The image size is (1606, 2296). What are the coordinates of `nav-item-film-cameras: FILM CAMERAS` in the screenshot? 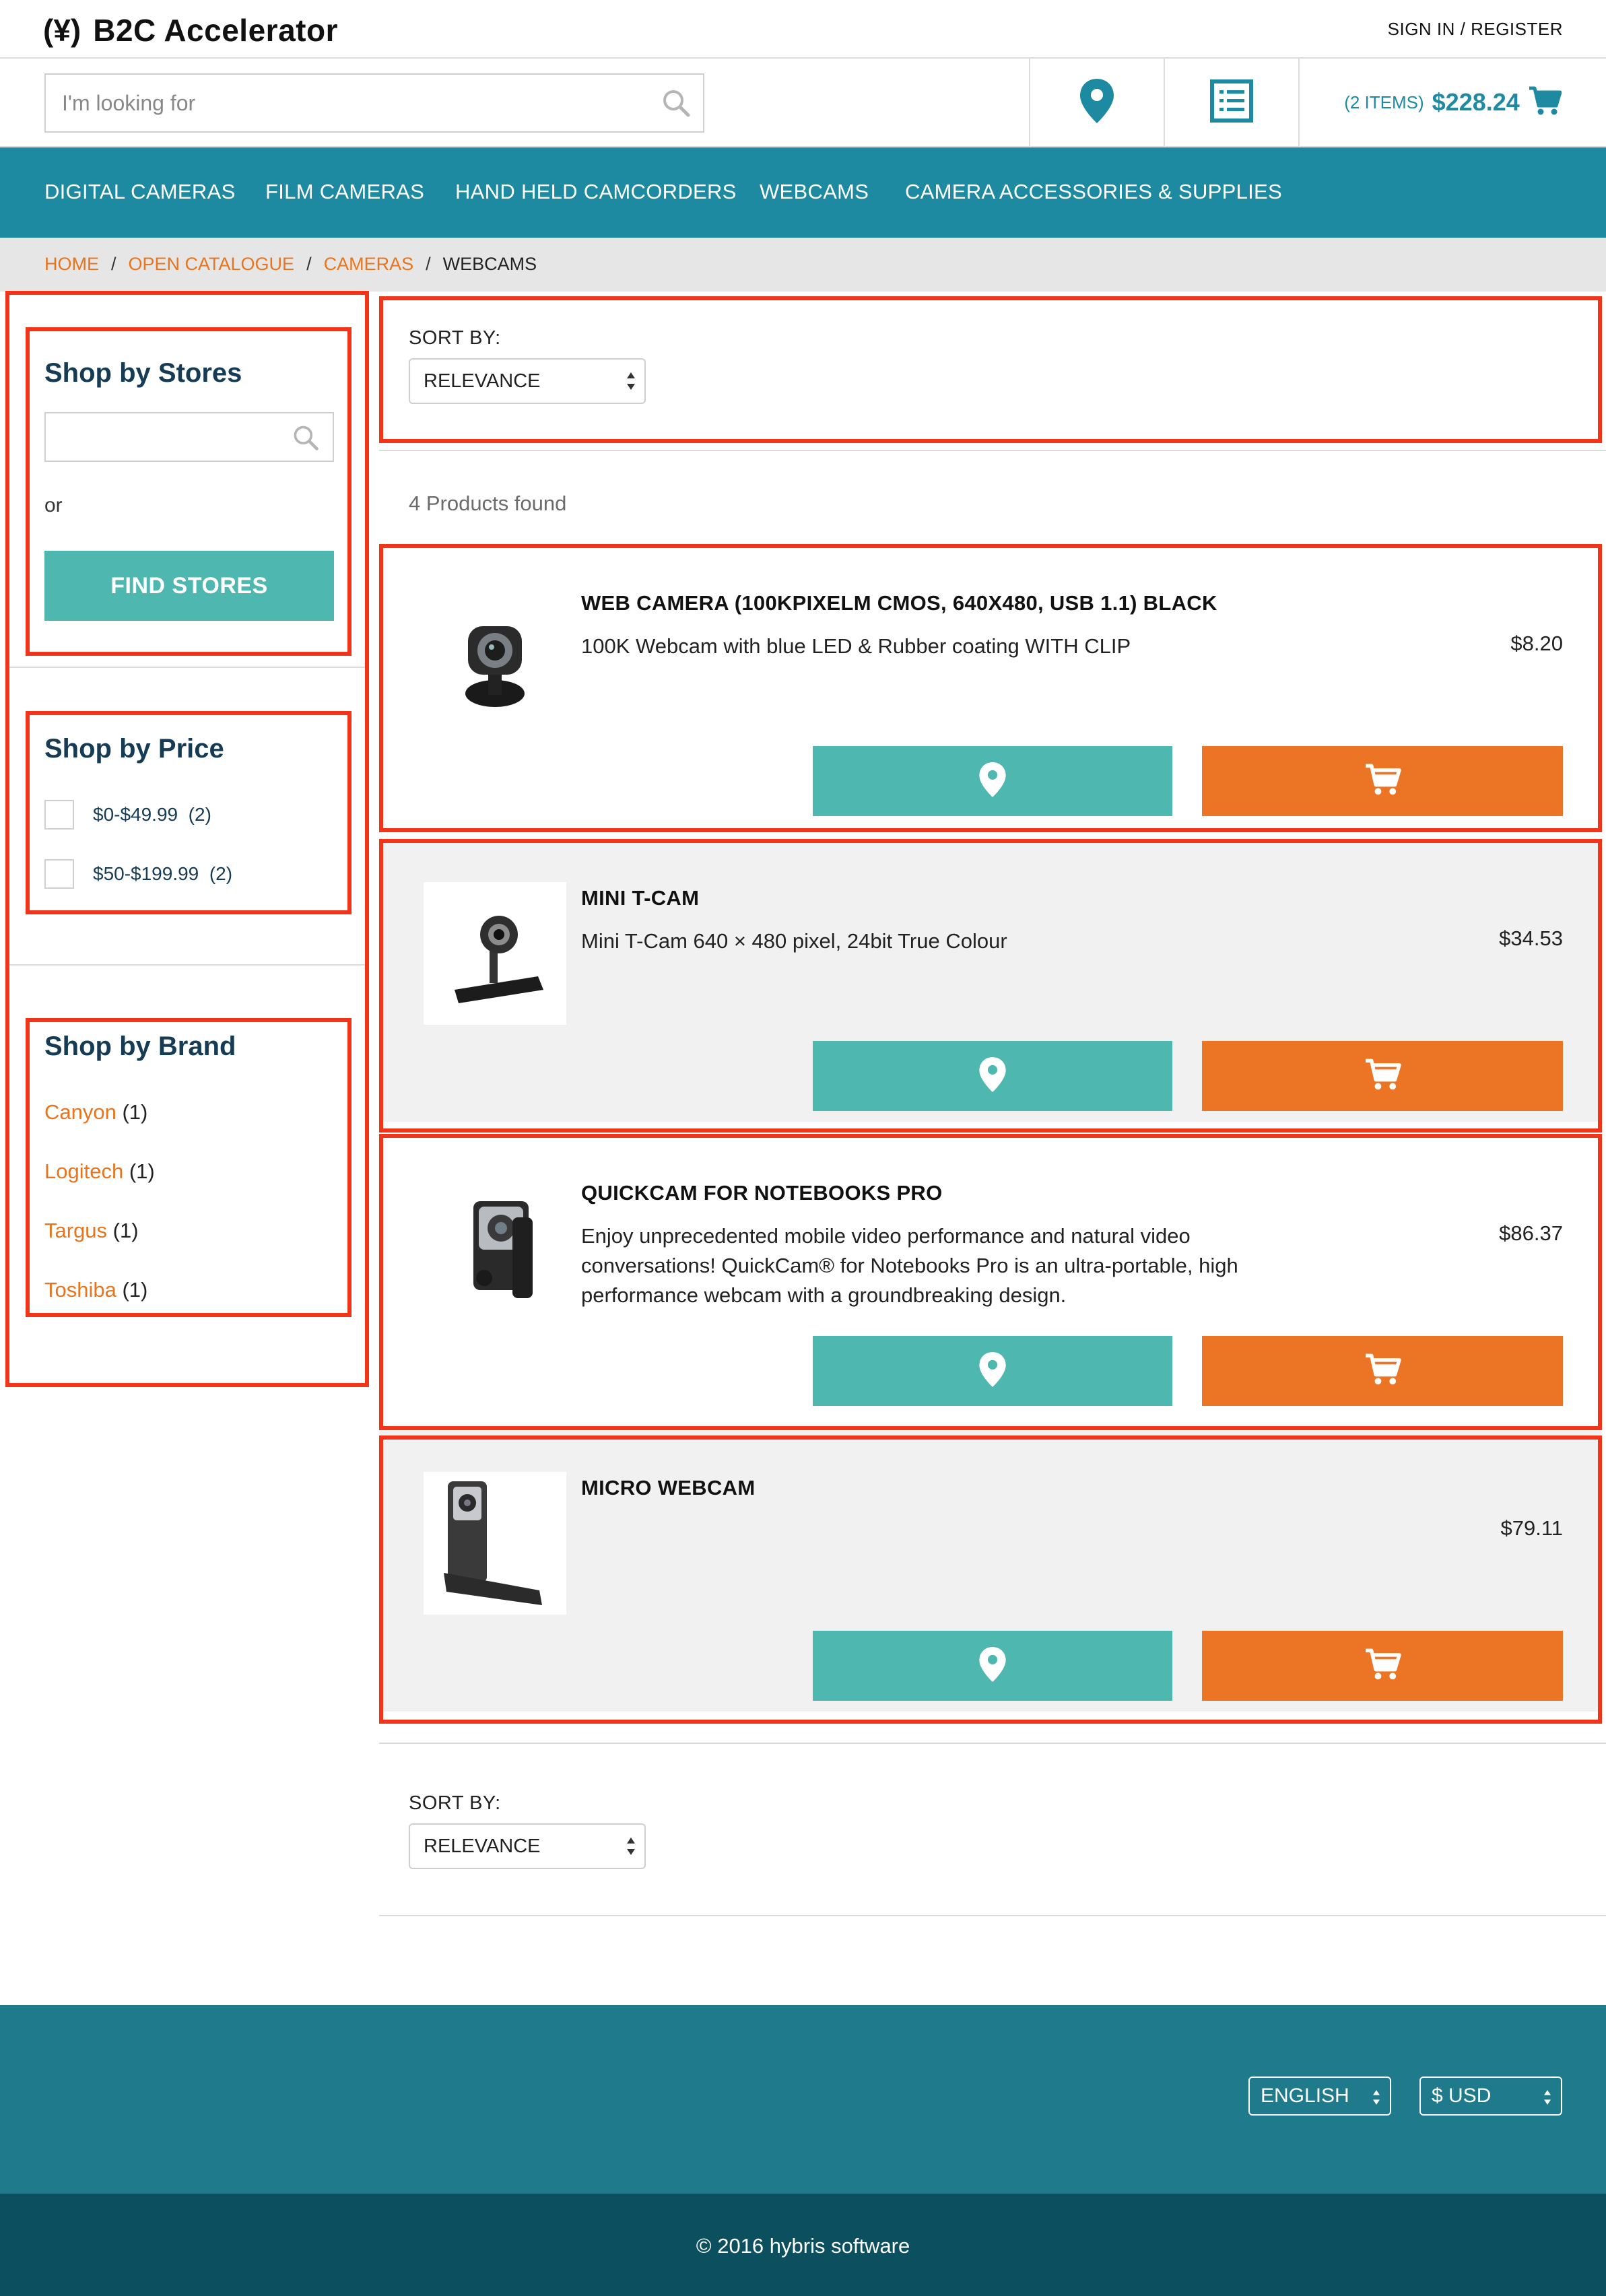 It's located at (344, 192).